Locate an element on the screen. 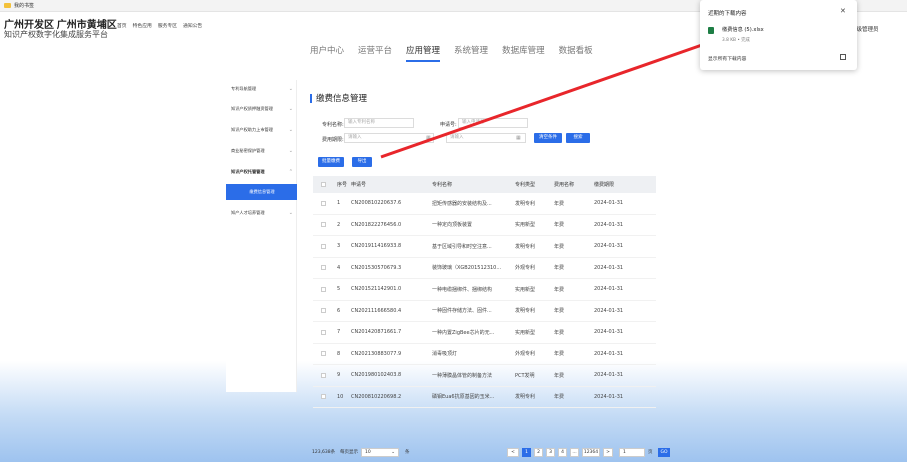  table-cell: 发明专利 is located at coordinates (525, 397).